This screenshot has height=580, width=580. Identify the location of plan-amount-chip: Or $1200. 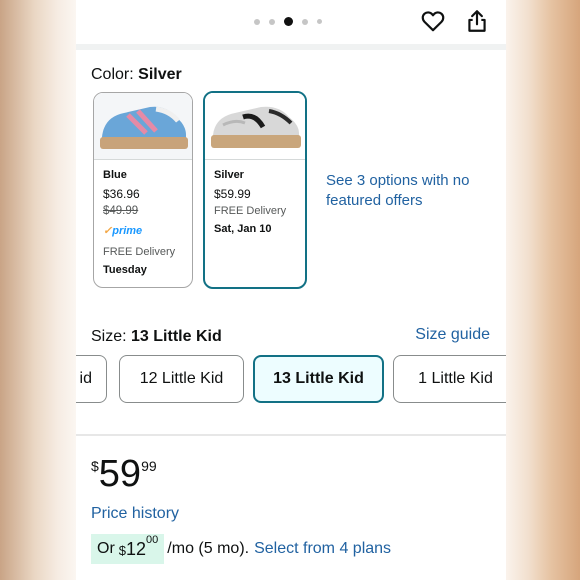
(128, 549).